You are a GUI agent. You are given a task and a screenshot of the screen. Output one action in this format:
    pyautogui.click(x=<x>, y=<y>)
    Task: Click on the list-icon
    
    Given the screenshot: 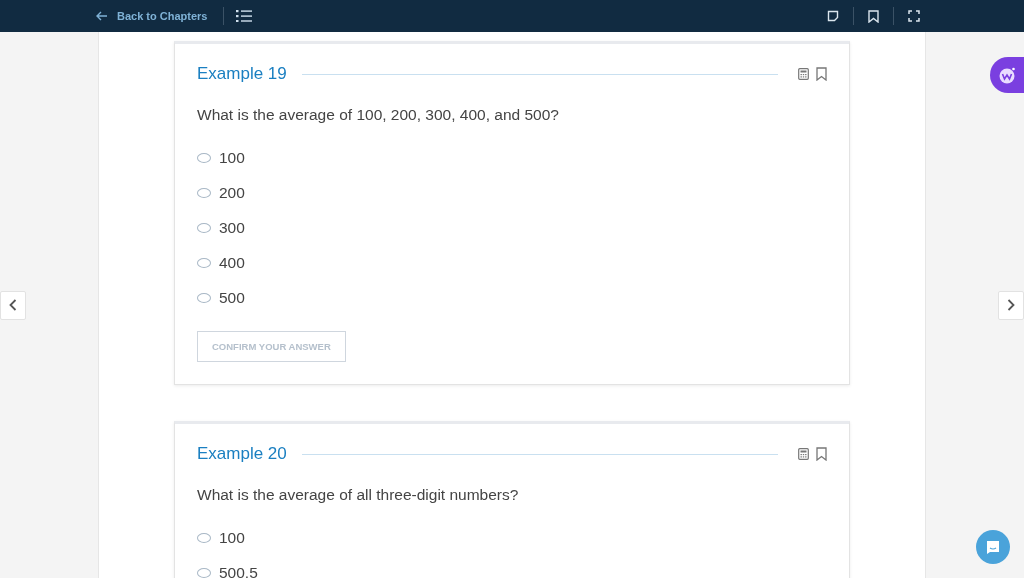 What is the action you would take?
    pyautogui.click(x=244, y=16)
    